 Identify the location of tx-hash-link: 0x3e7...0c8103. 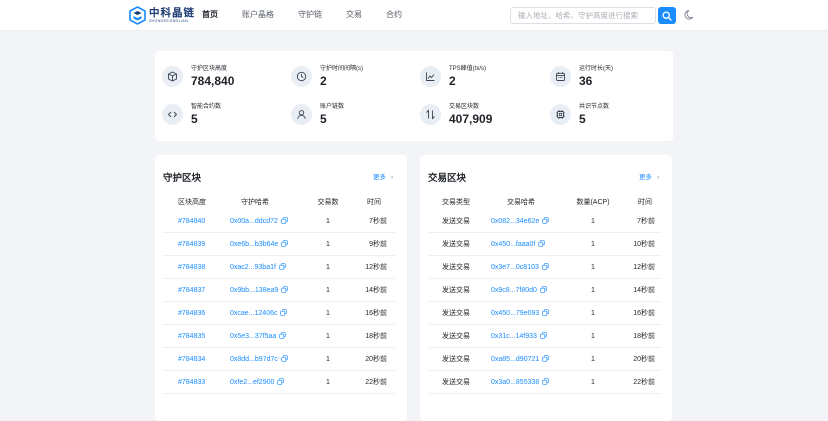
(520, 267).